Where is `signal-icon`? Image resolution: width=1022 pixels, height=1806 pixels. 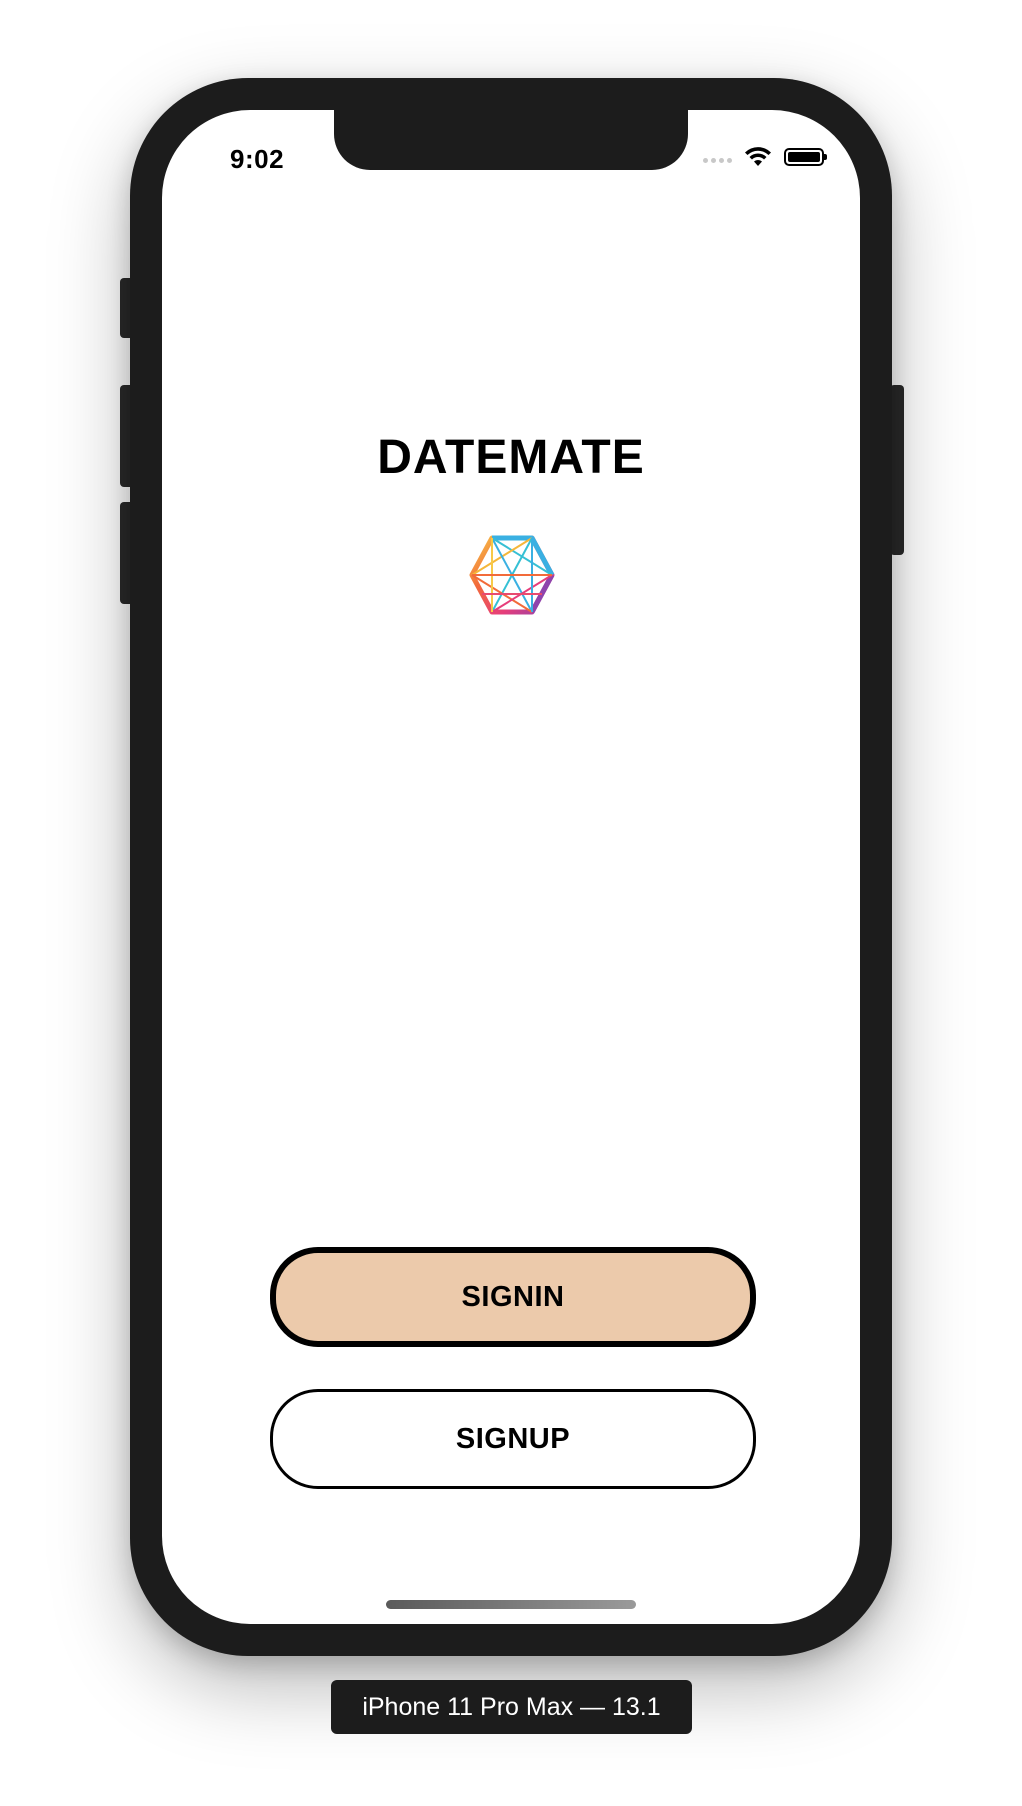 signal-icon is located at coordinates (717, 160).